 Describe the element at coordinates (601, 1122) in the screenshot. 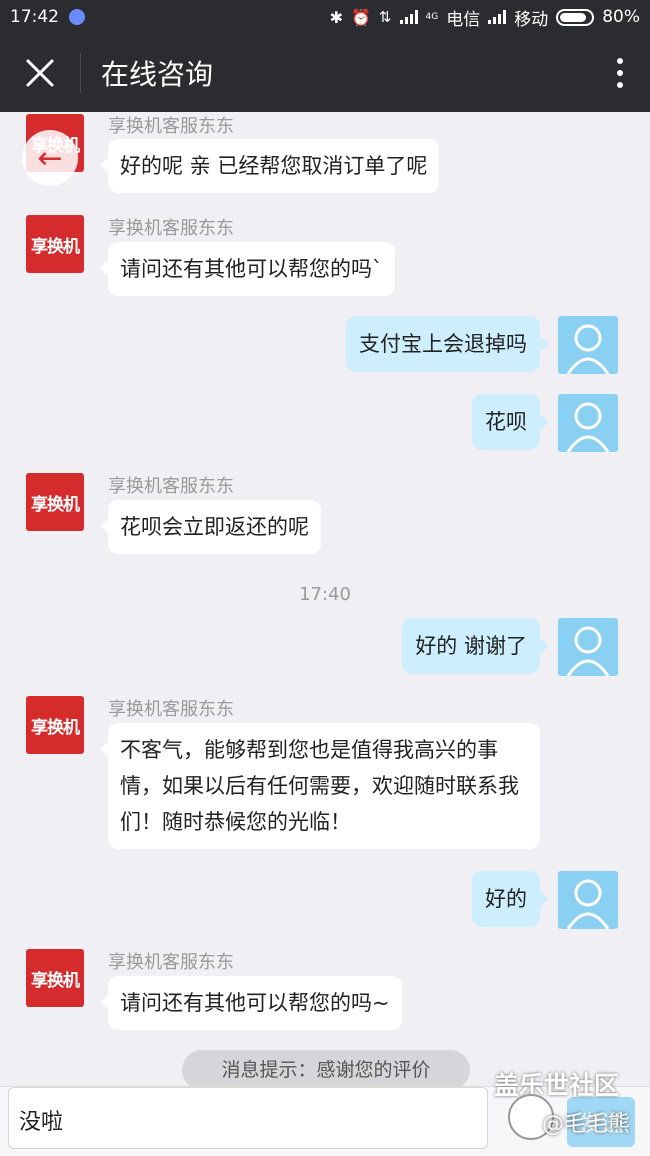

I see `send-button: 发送` at that location.